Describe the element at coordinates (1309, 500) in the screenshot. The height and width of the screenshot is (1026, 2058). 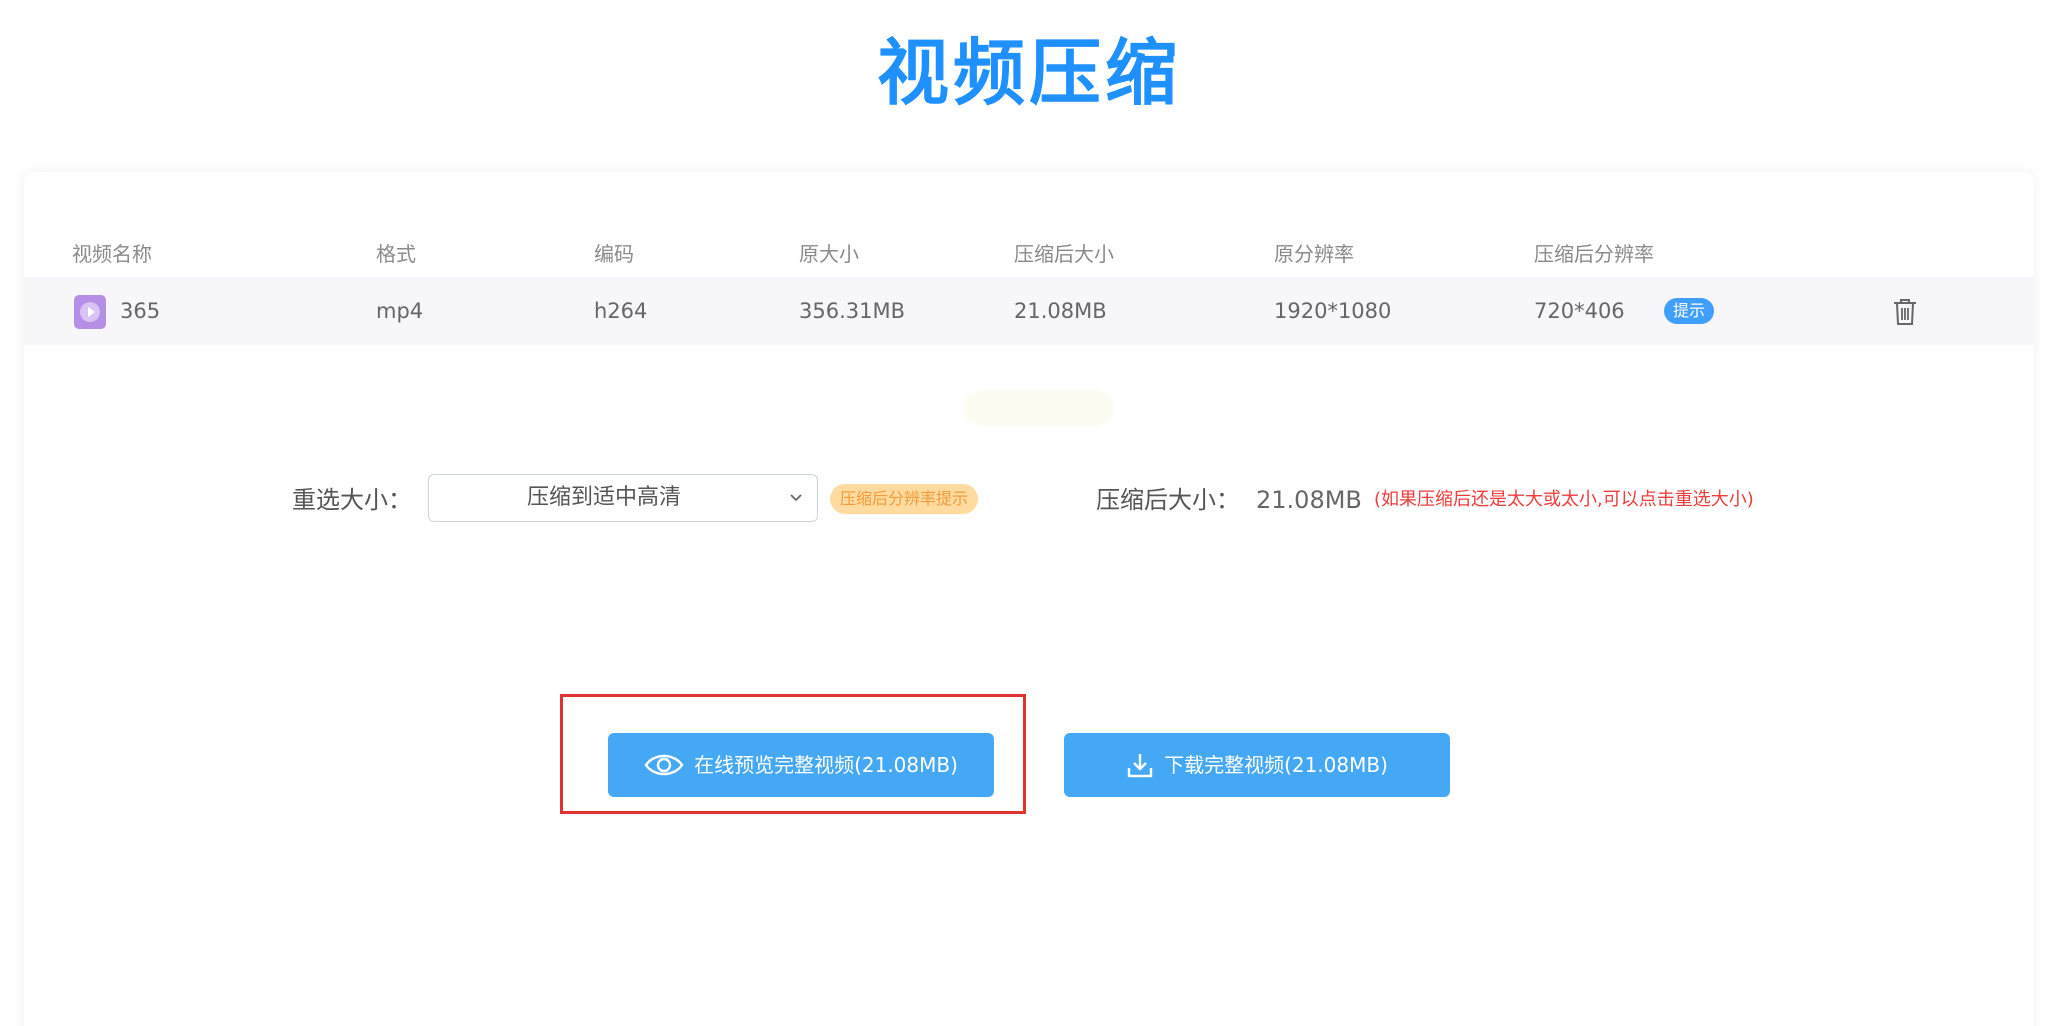
I see `compressed-size-value: 21.08MB` at that location.